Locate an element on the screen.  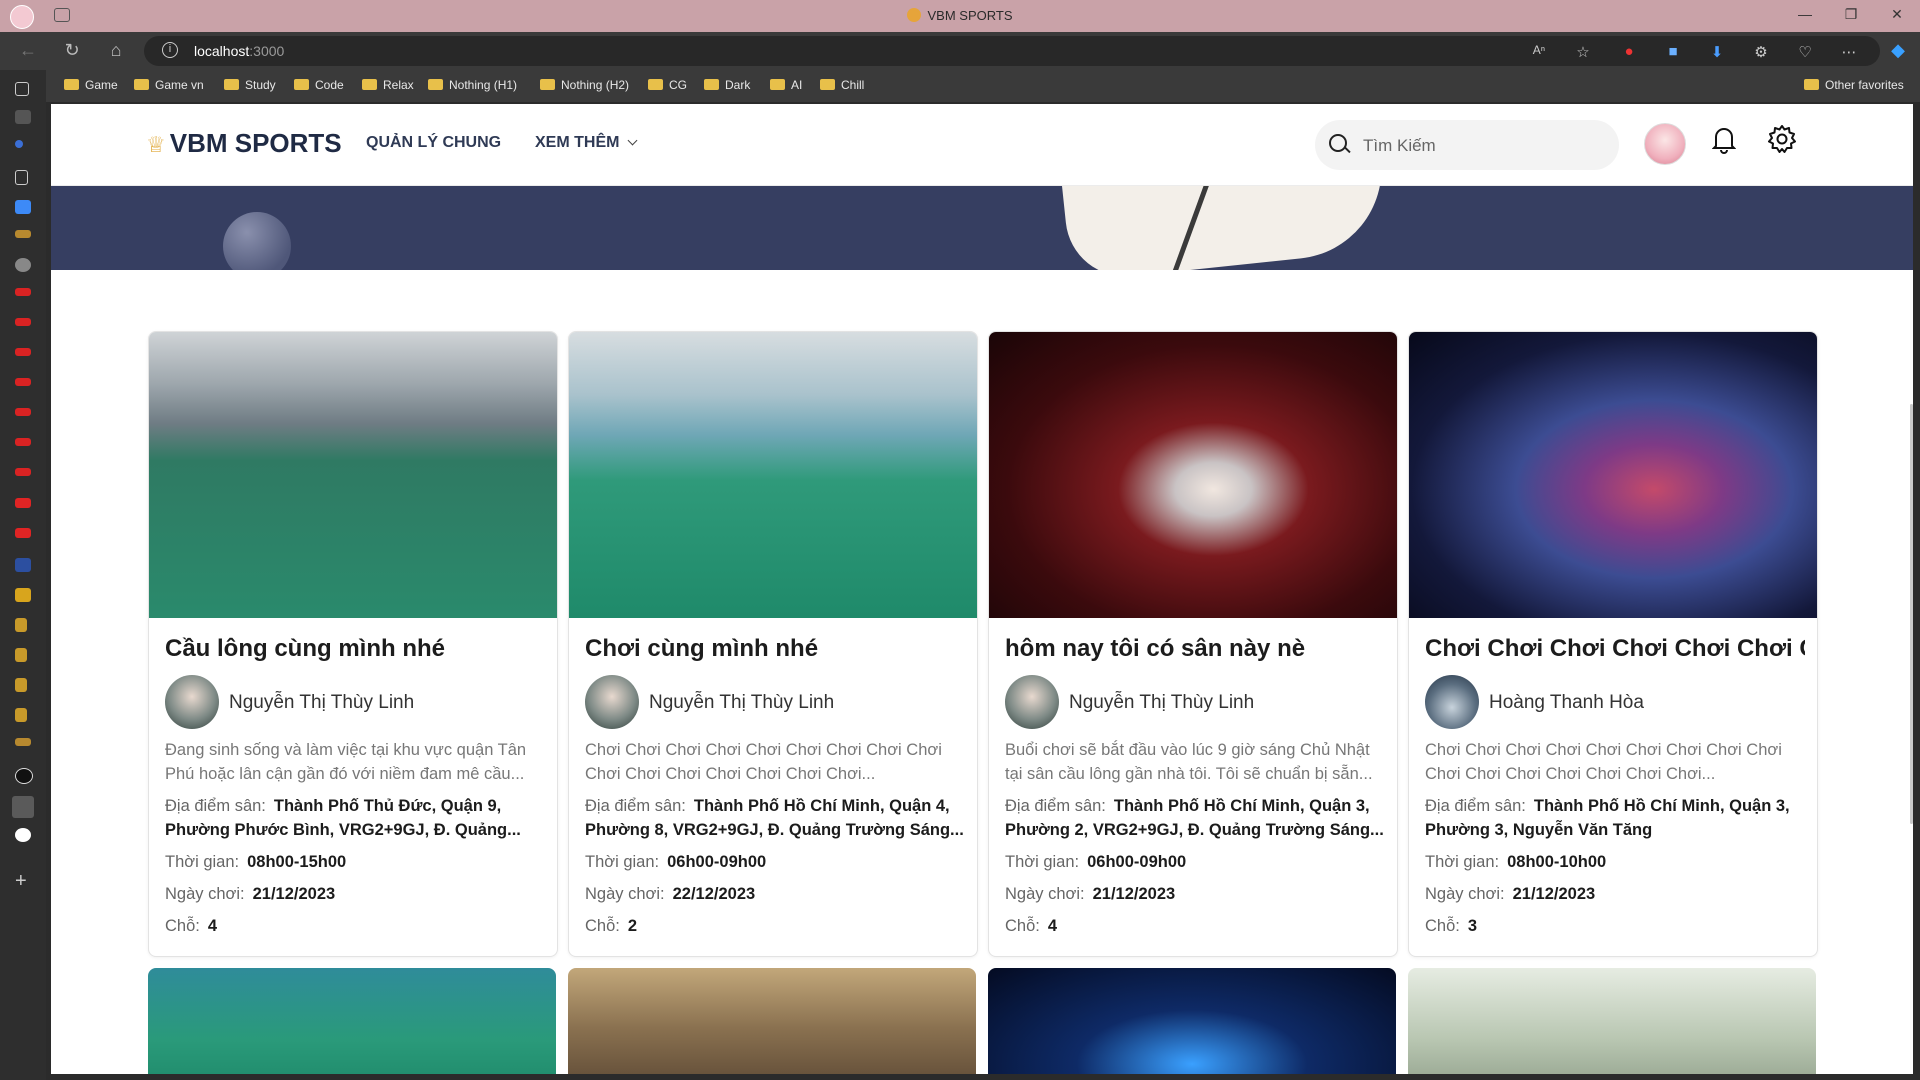
slots-value: 4 is located at coordinates (1052, 926).